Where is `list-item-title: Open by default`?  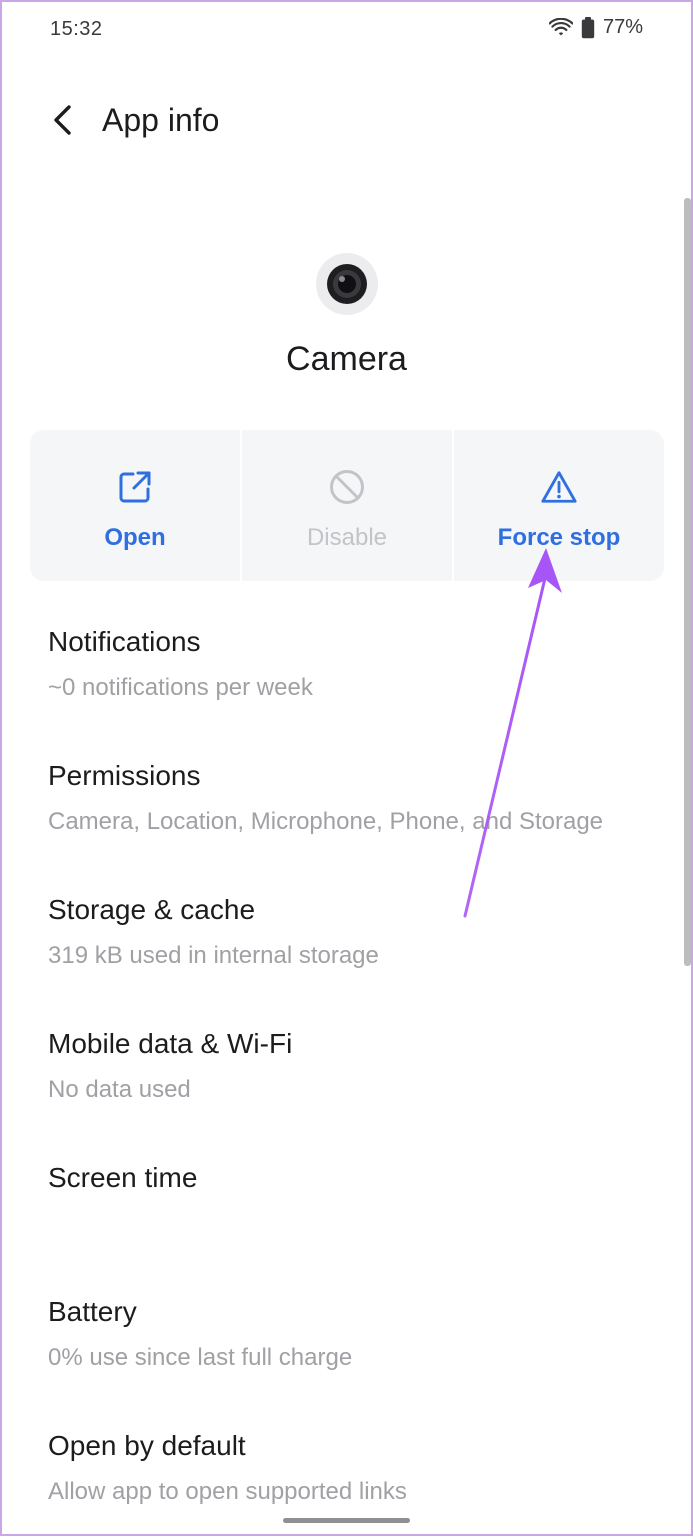
list-item-title: Open by default is located at coordinates (147, 1445).